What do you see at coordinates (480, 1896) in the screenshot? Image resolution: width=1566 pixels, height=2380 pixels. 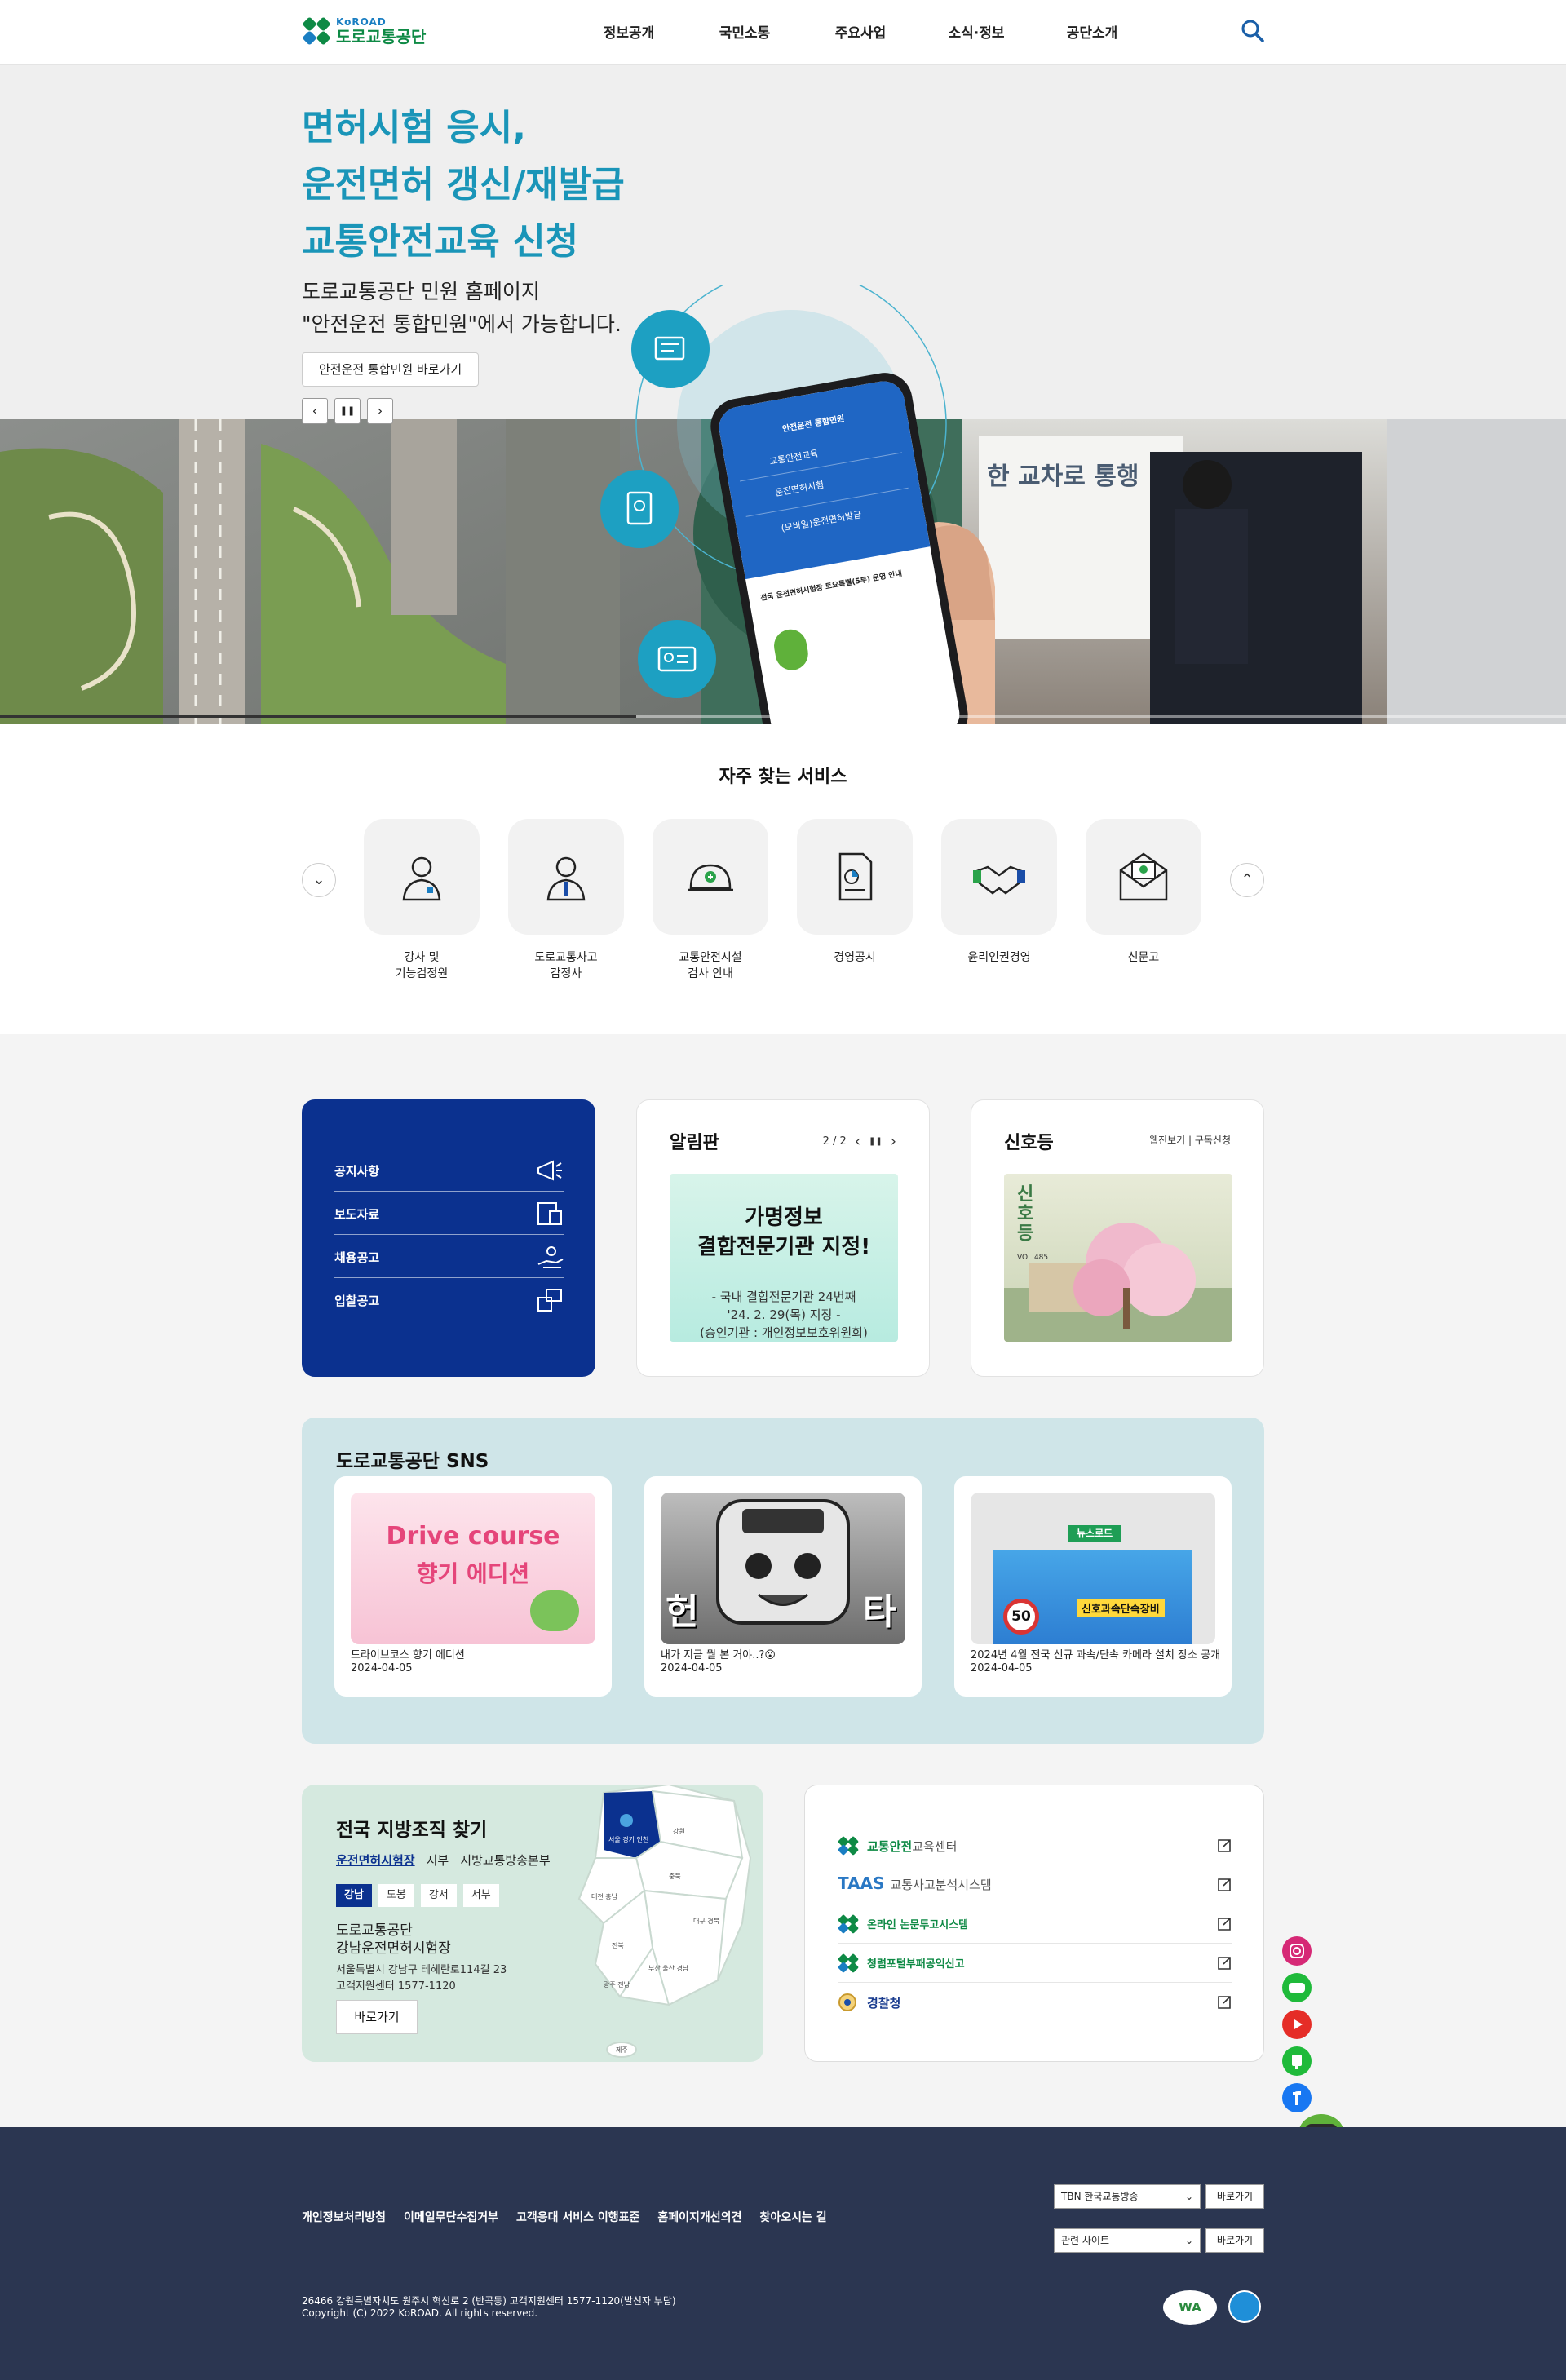 I see `pill-seobu: 서부` at bounding box center [480, 1896].